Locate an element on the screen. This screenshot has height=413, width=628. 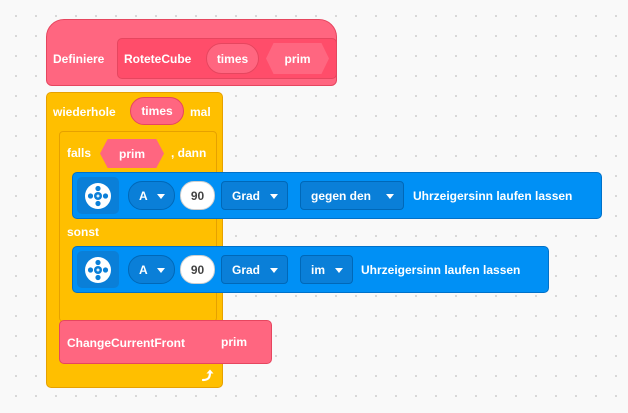
param-prim: prim is located at coordinates (297, 58).